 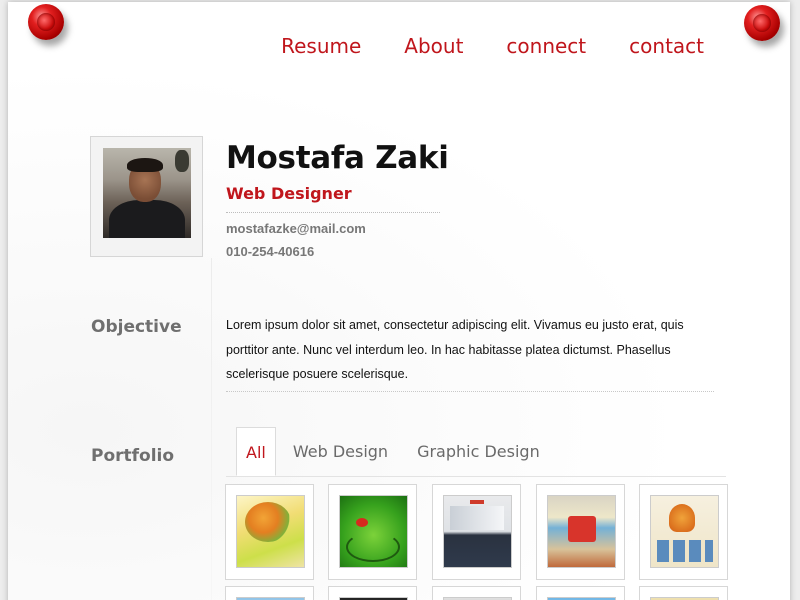 I want to click on nav-link-connect: connect, so click(x=546, y=46).